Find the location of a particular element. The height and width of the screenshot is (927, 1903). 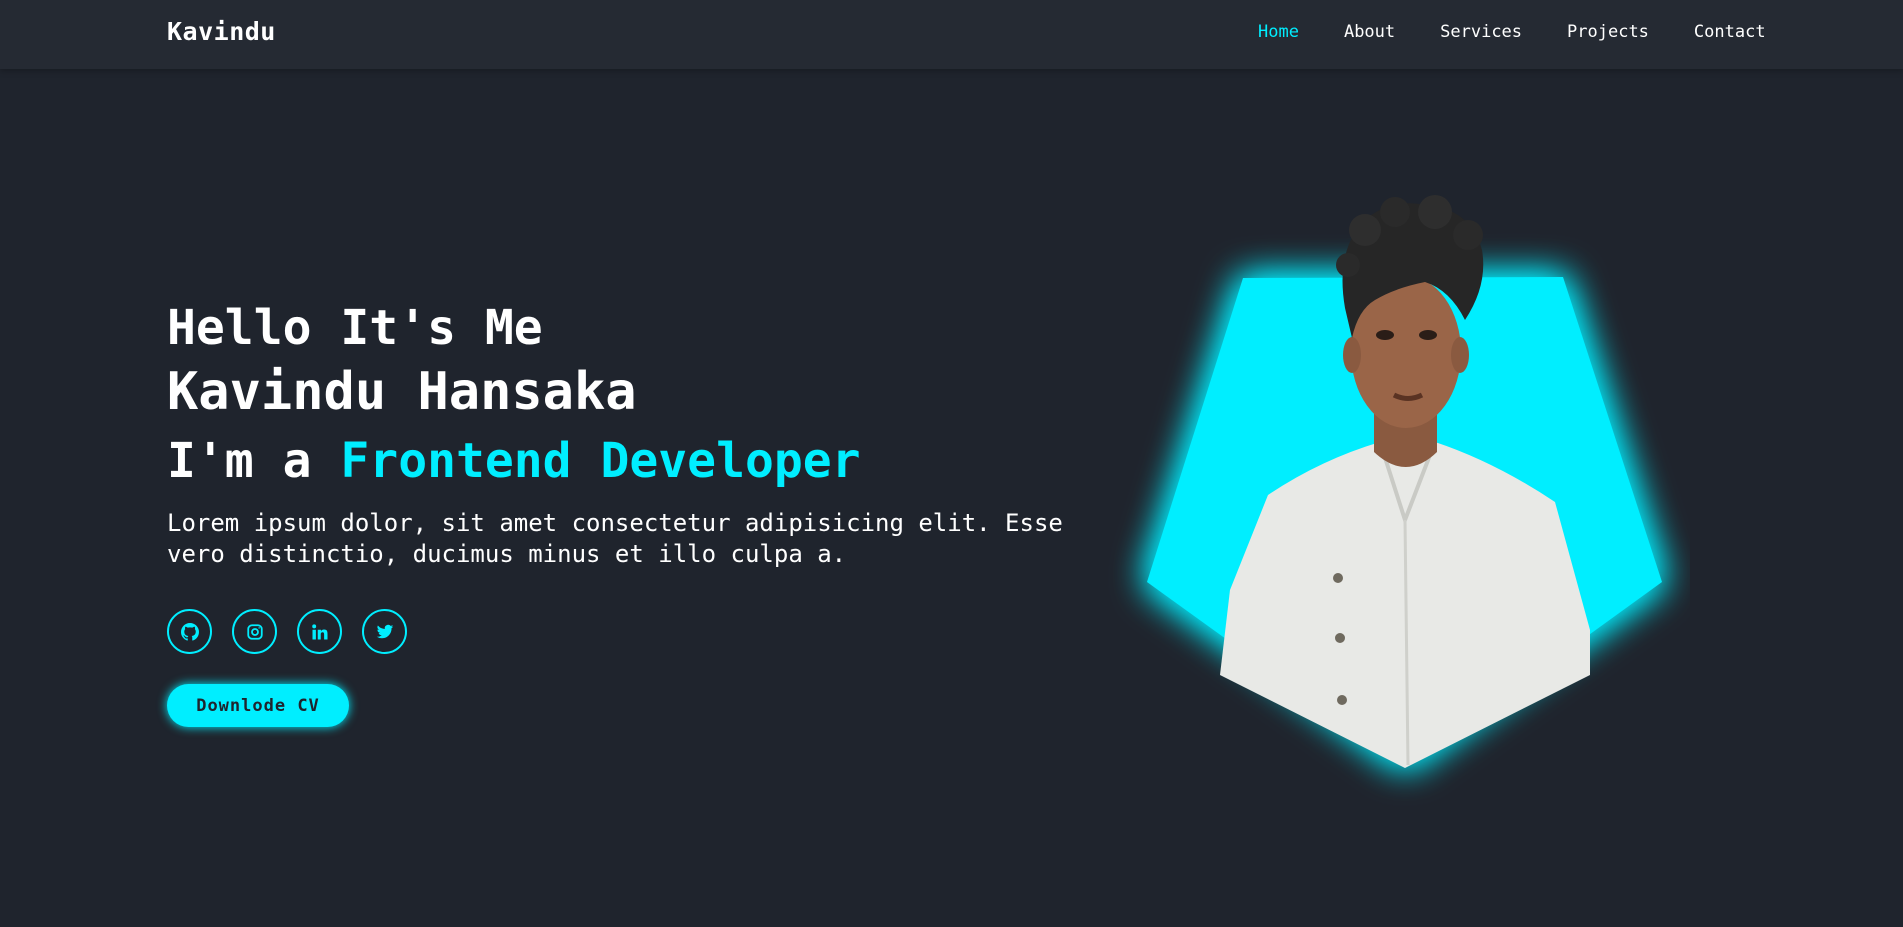

nav-home: Home is located at coordinates (1278, 32).